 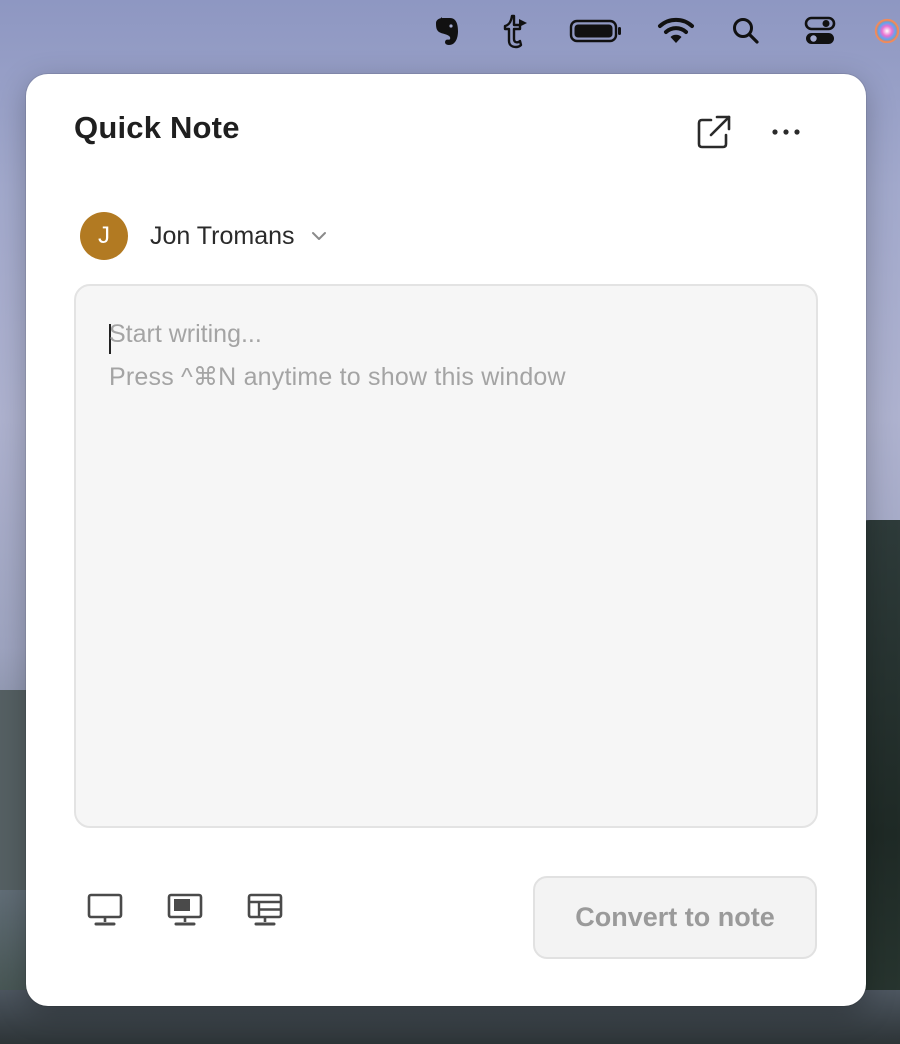 I want to click on monitor-grid-icon, so click(x=265, y=910).